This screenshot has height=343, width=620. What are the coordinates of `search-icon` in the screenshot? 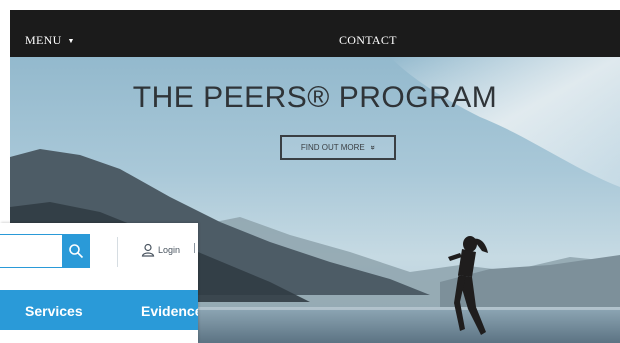 It's located at (76, 251).